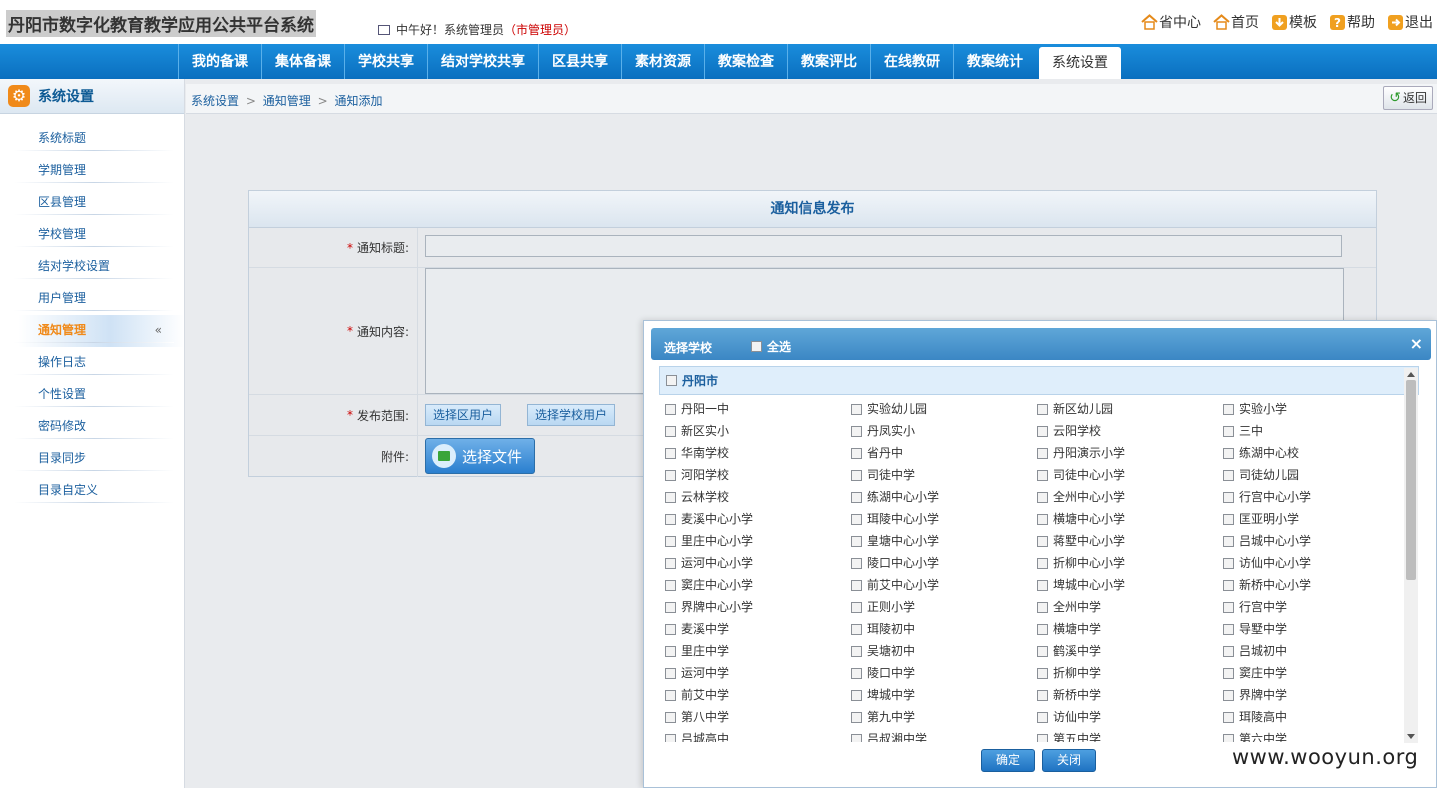 The image size is (1437, 788). What do you see at coordinates (92, 203) in the screenshot?
I see `sidebar-item-district: 区县管理` at bounding box center [92, 203].